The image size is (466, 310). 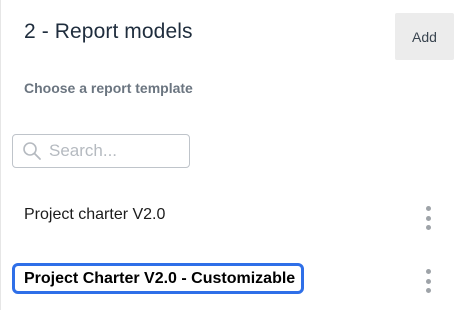 I want to click on add-button: Add, so click(x=424, y=36).